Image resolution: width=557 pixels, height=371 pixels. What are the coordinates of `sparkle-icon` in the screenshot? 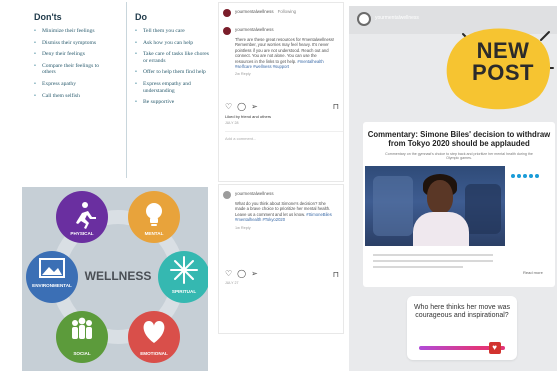 It's located at (184, 270).